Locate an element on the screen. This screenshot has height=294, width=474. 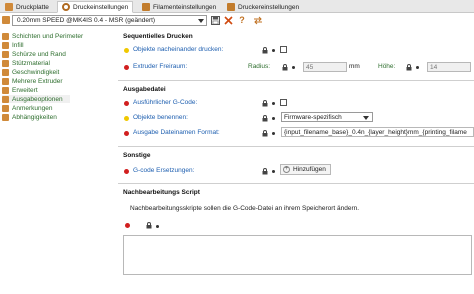
sidebar-item-label: Ausgabeoptionen is located at coordinates (37, 99).